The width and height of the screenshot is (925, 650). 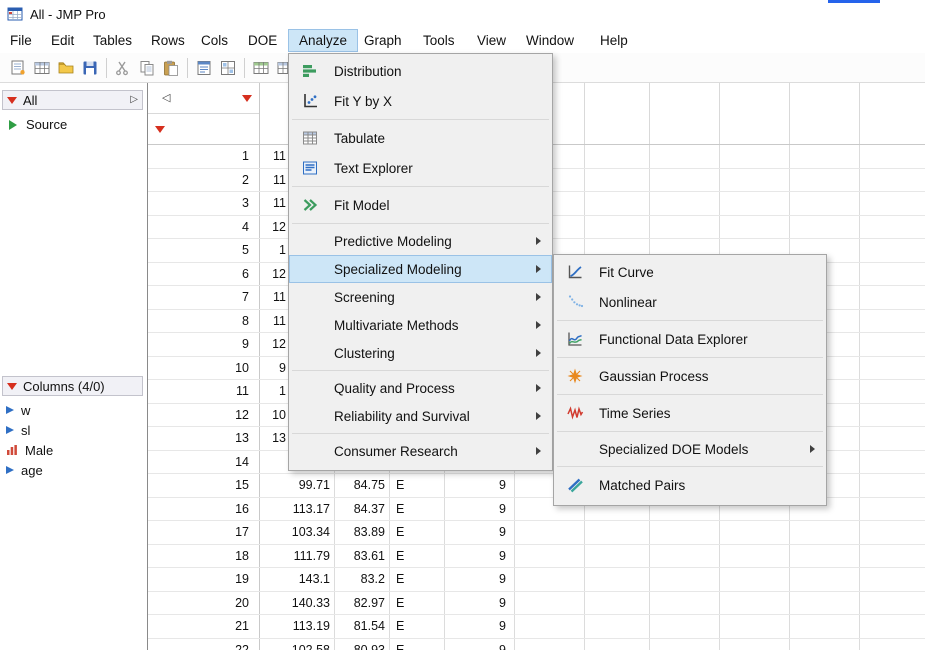 What do you see at coordinates (297, 644) in the screenshot?
I see `cell-w: 102.58` at bounding box center [297, 644].